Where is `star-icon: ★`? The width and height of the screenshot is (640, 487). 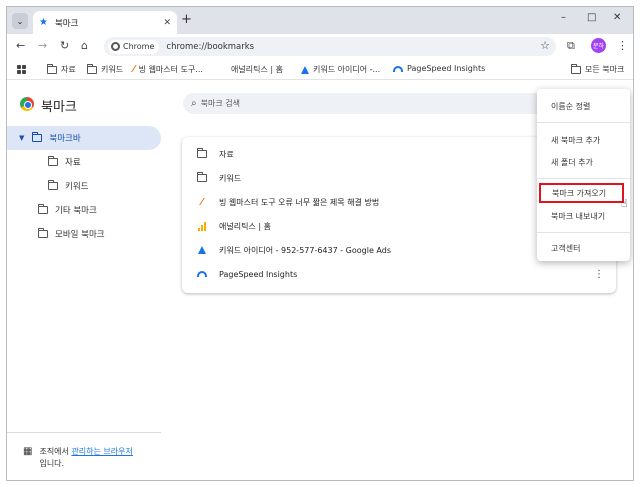 star-icon: ★ is located at coordinates (43, 22).